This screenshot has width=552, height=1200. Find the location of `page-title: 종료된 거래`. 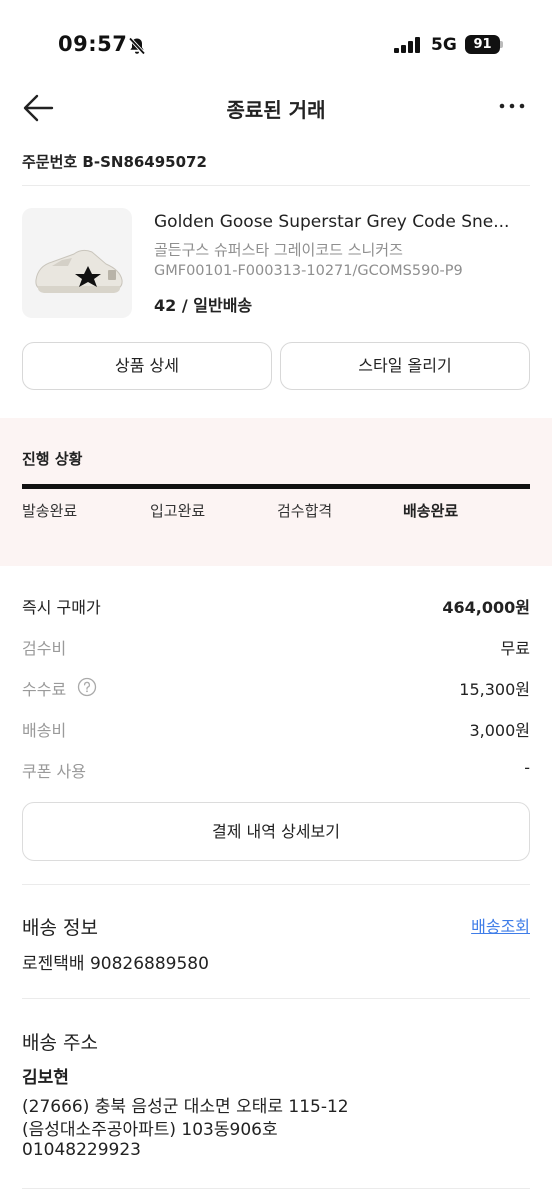

page-title: 종료된 거래 is located at coordinates (276, 110).